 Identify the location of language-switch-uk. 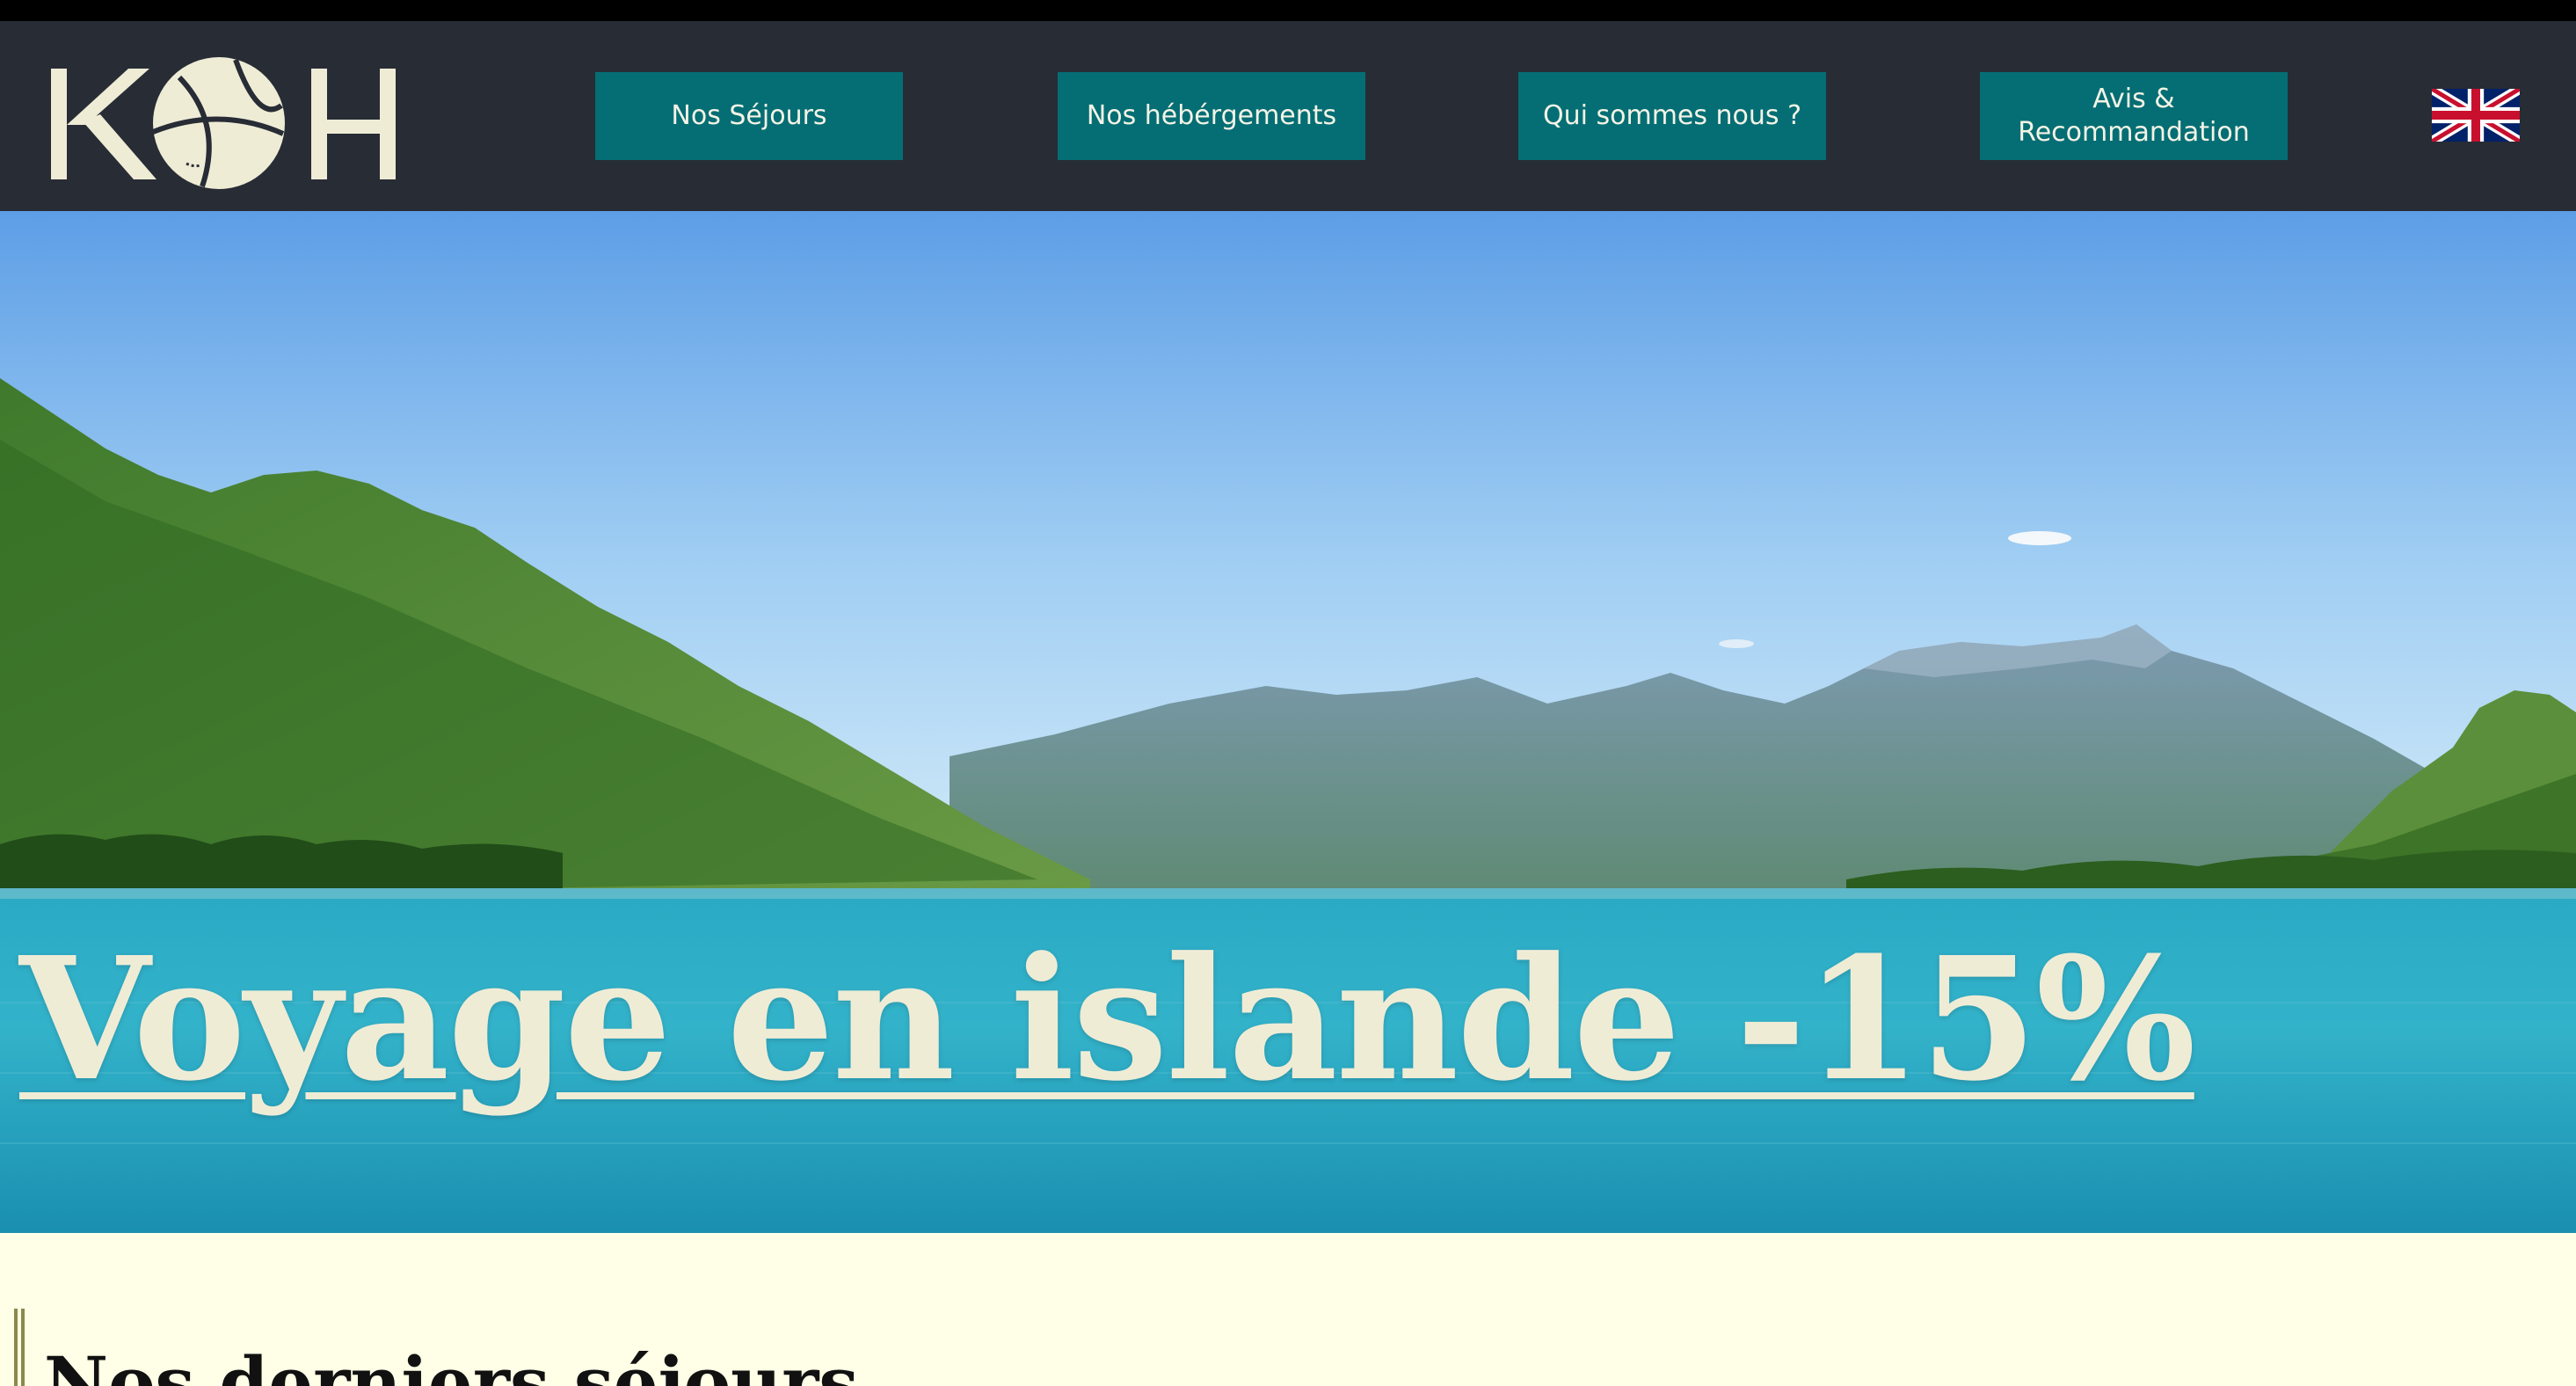
(2476, 116).